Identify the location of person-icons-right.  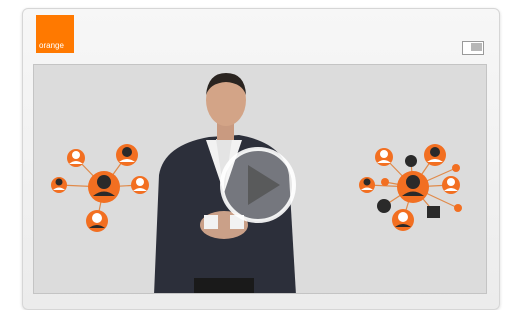
(410, 187).